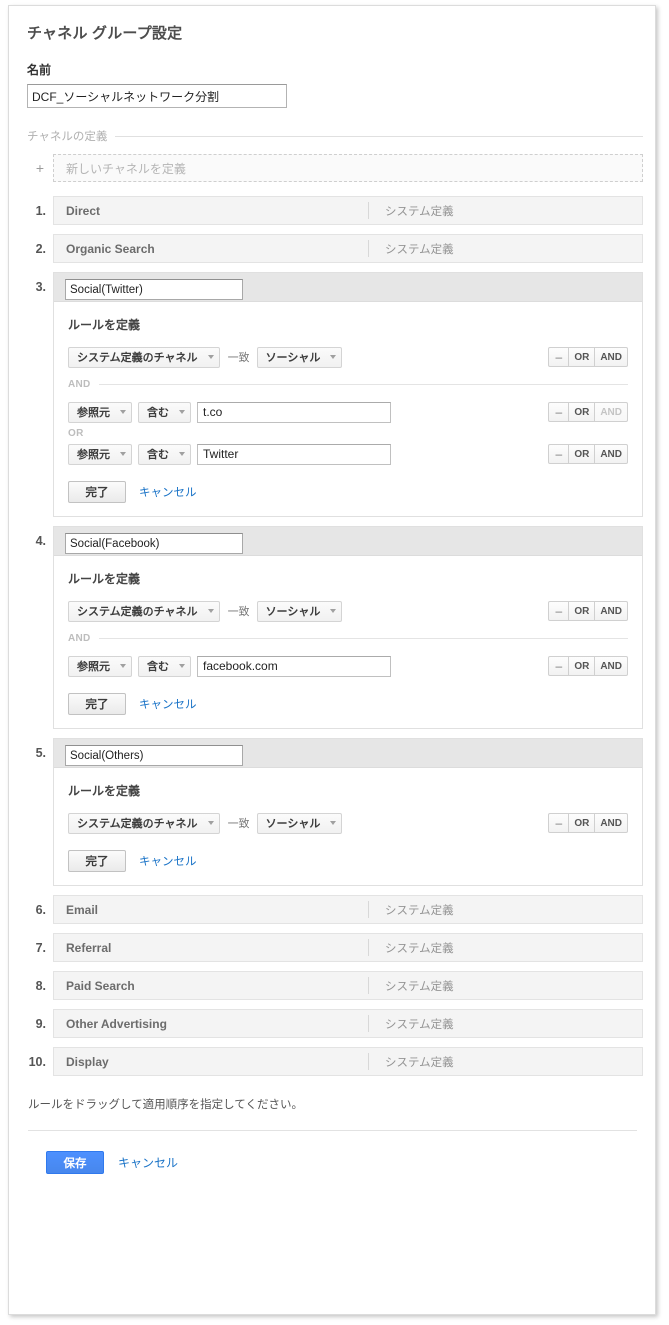 The height and width of the screenshot is (1325, 669). I want to click on channel-name-label: Display, so click(87, 1061).